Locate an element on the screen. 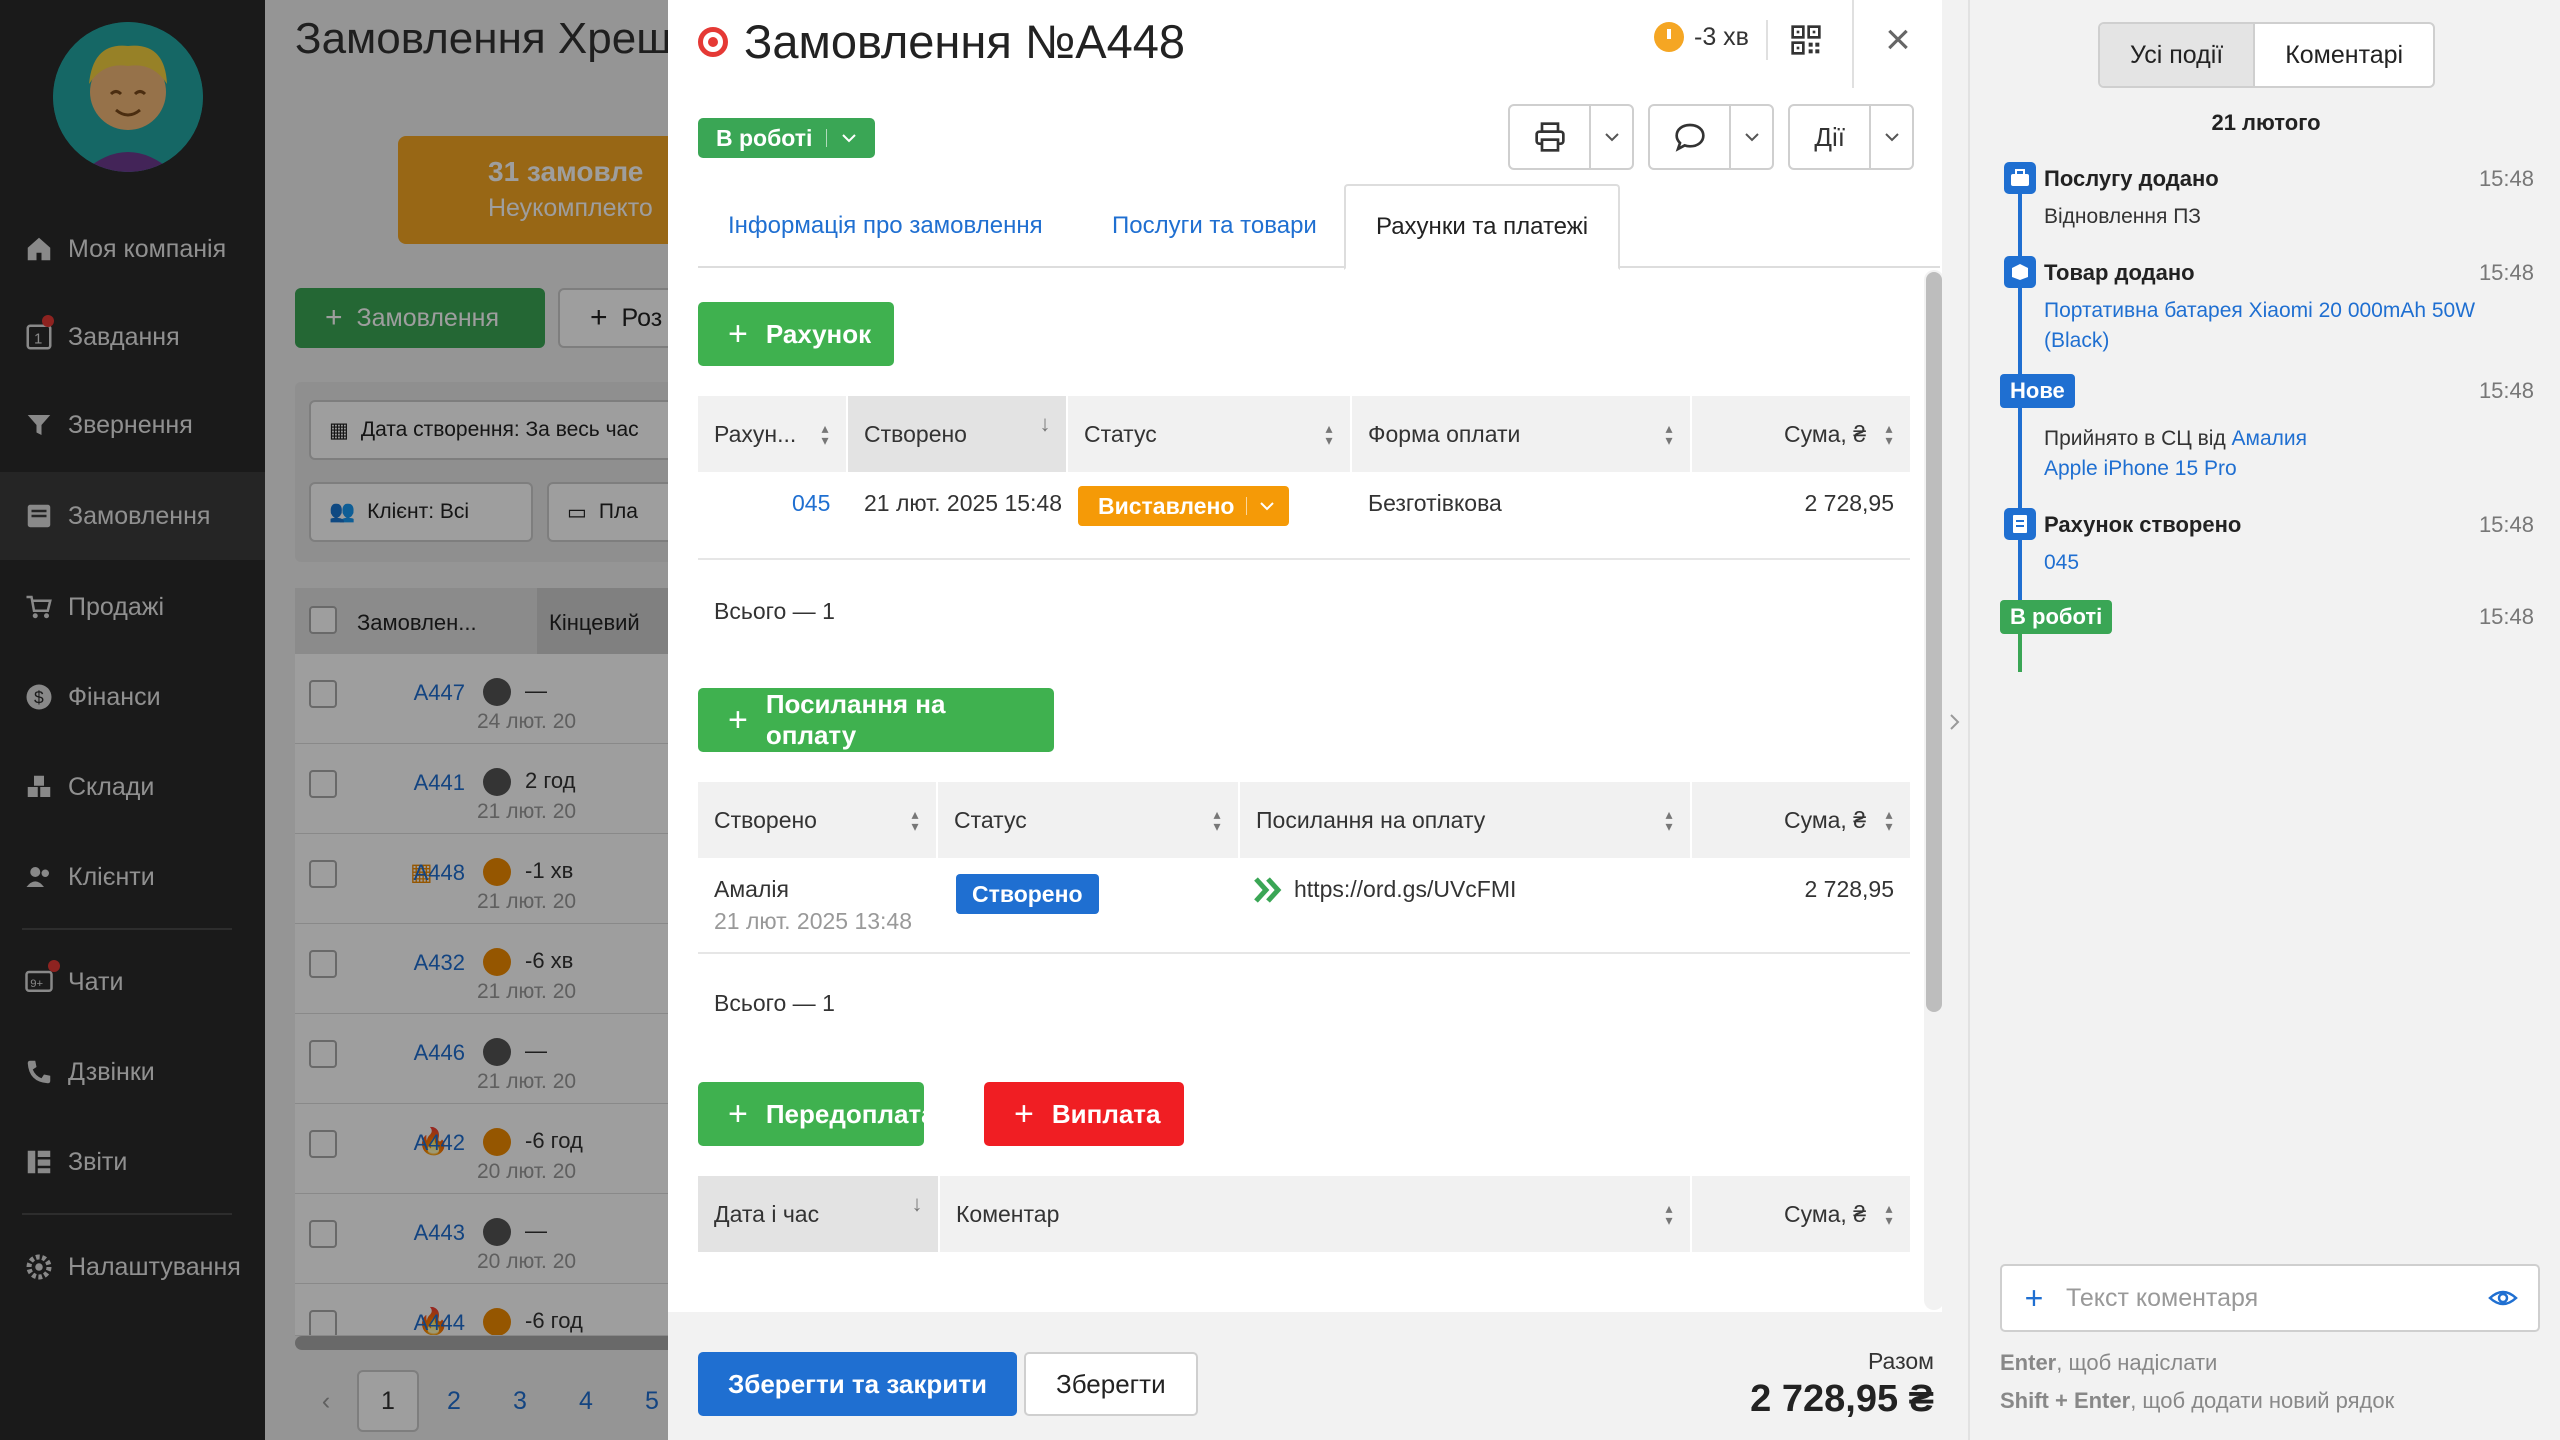 The height and width of the screenshot is (1440, 2560). event-title: Товар додано is located at coordinates (2119, 272).